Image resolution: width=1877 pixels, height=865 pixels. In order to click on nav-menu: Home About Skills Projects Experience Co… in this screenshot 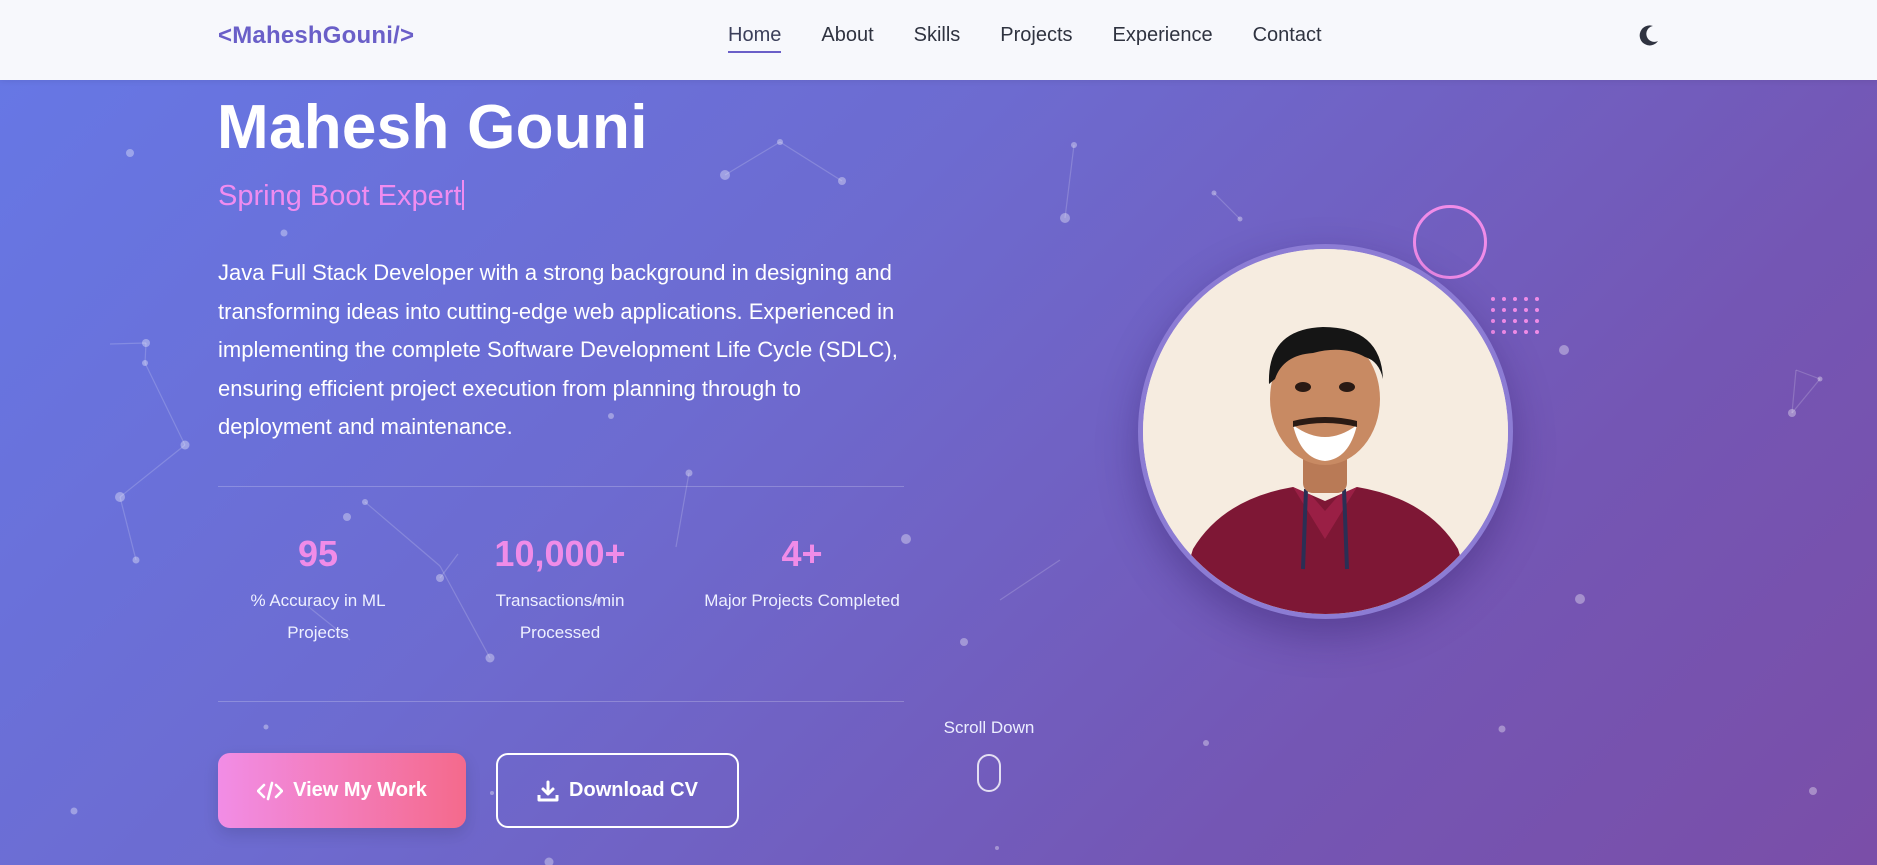, I will do `click(1045, 38)`.